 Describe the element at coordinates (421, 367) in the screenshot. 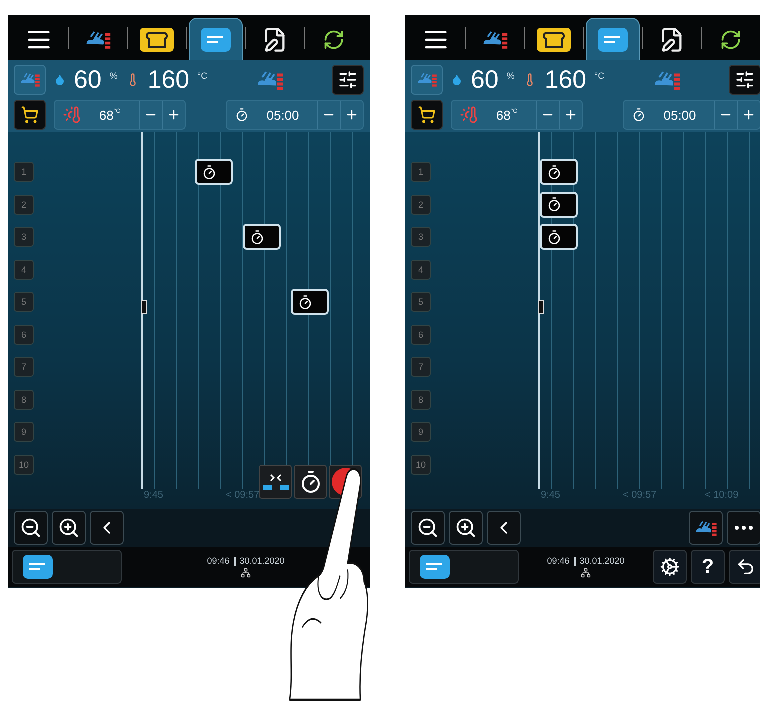

I see `rack-number: 7` at that location.